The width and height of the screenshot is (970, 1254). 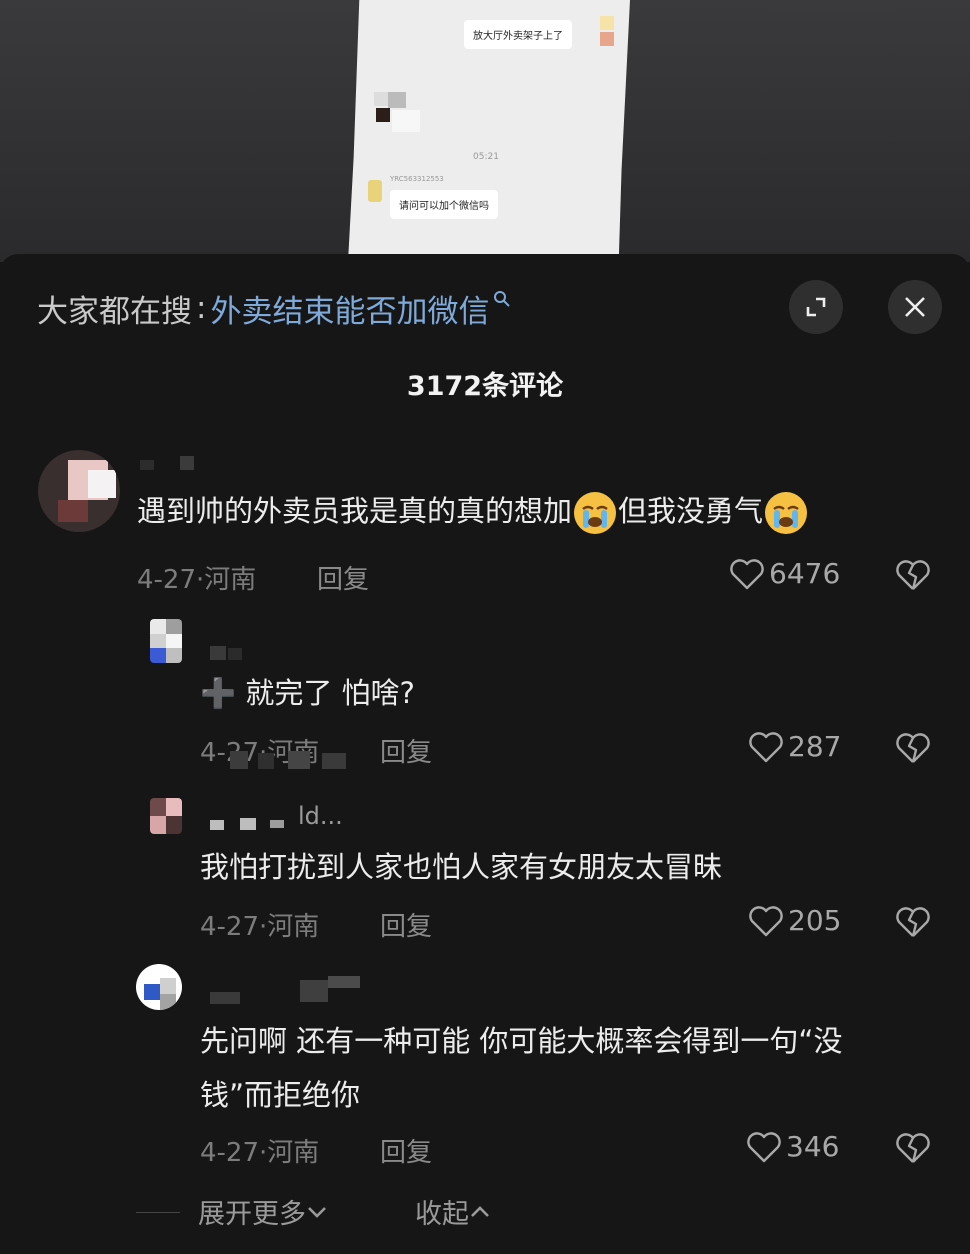 What do you see at coordinates (485, 694) in the screenshot?
I see `comment-reply-item: ➕ 就完了 怕啥? 4-27·河南 回复 287` at bounding box center [485, 694].